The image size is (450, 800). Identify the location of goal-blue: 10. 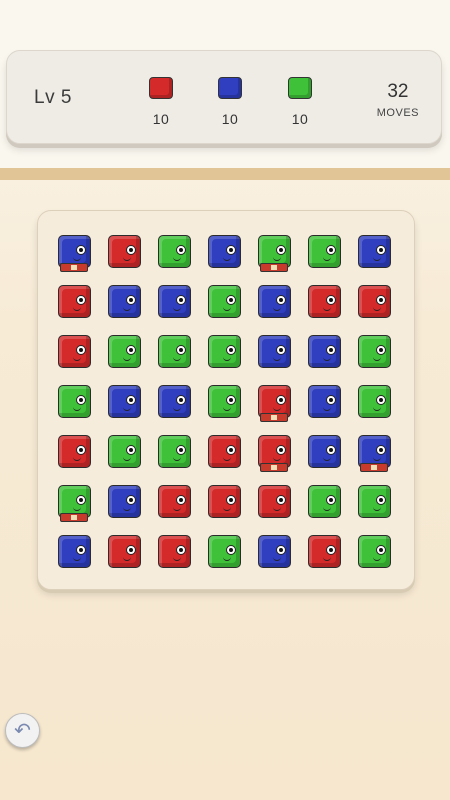
(230, 102).